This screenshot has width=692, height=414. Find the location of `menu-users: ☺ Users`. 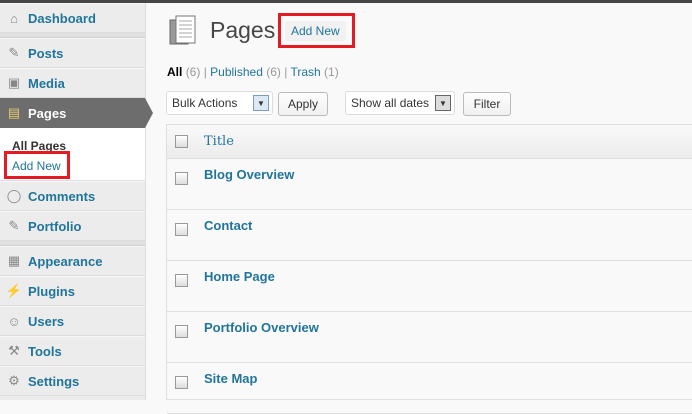

menu-users: ☺ Users is located at coordinates (72, 321).